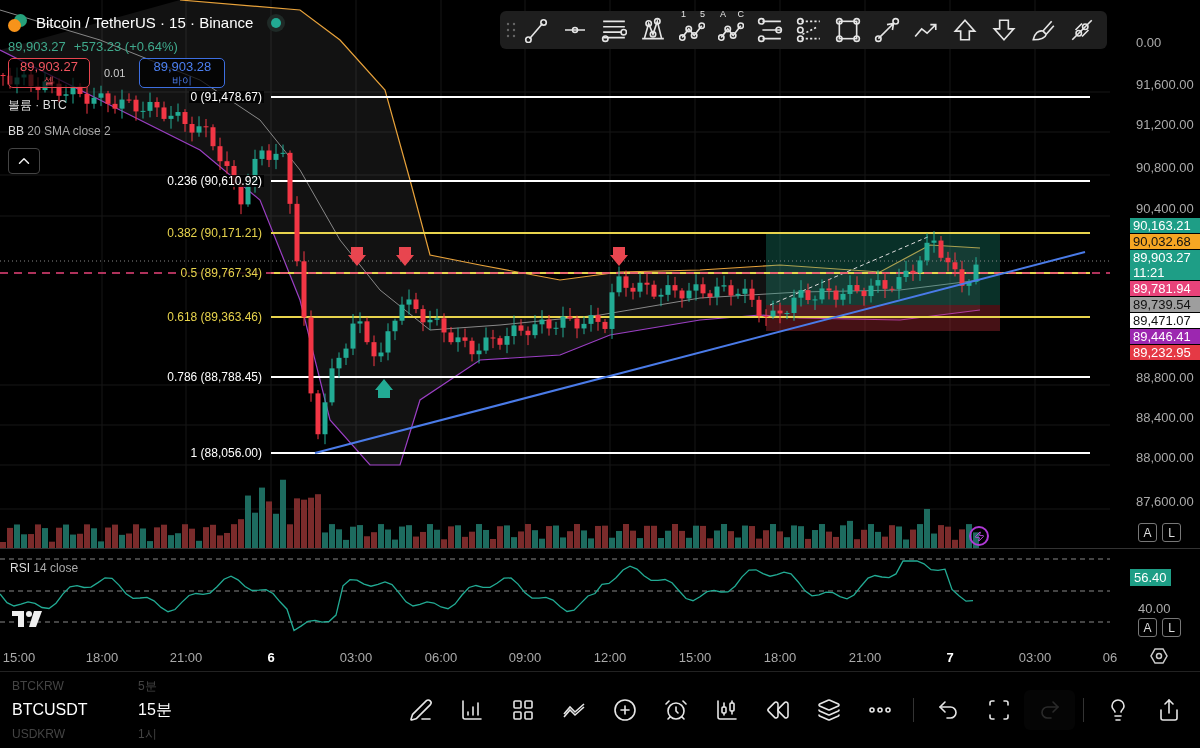 This screenshot has height=748, width=1200. I want to click on price-tag: 89,232.95, so click(1165, 352).